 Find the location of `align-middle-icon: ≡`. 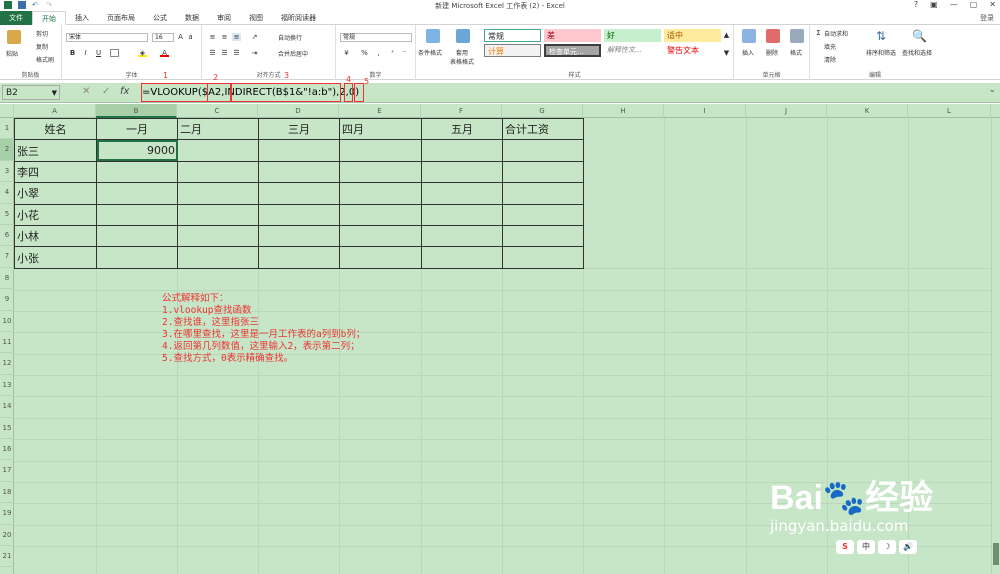

align-middle-icon: ≡ is located at coordinates (224, 37).